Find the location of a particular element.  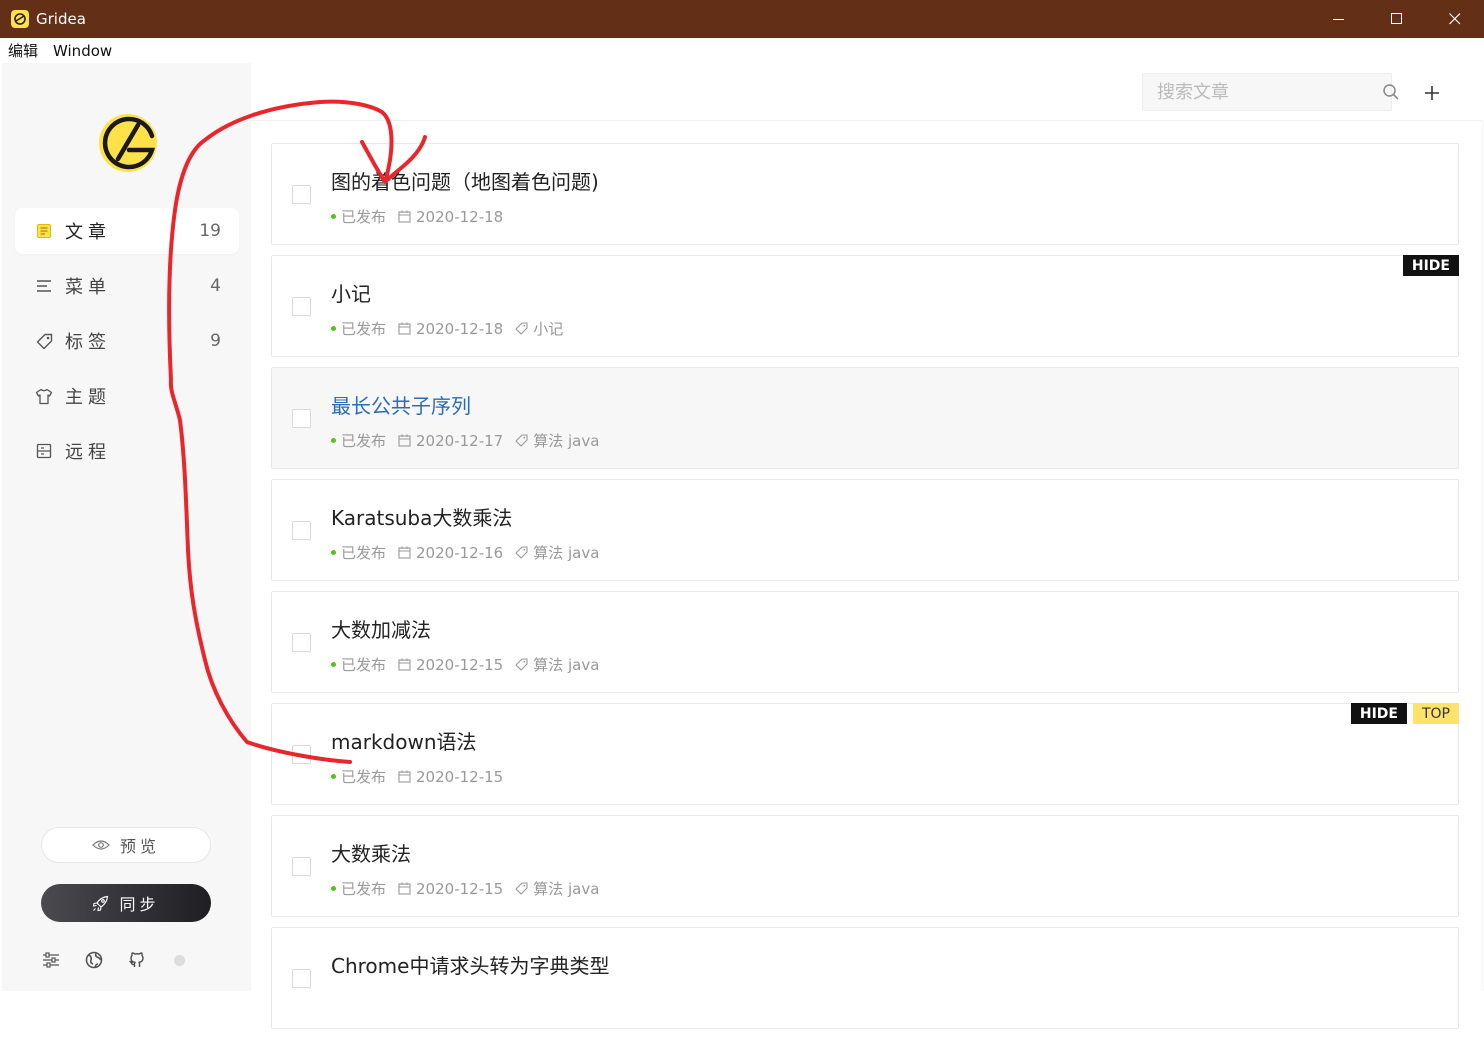

sidebar-item-label: 主题 is located at coordinates (88, 397).